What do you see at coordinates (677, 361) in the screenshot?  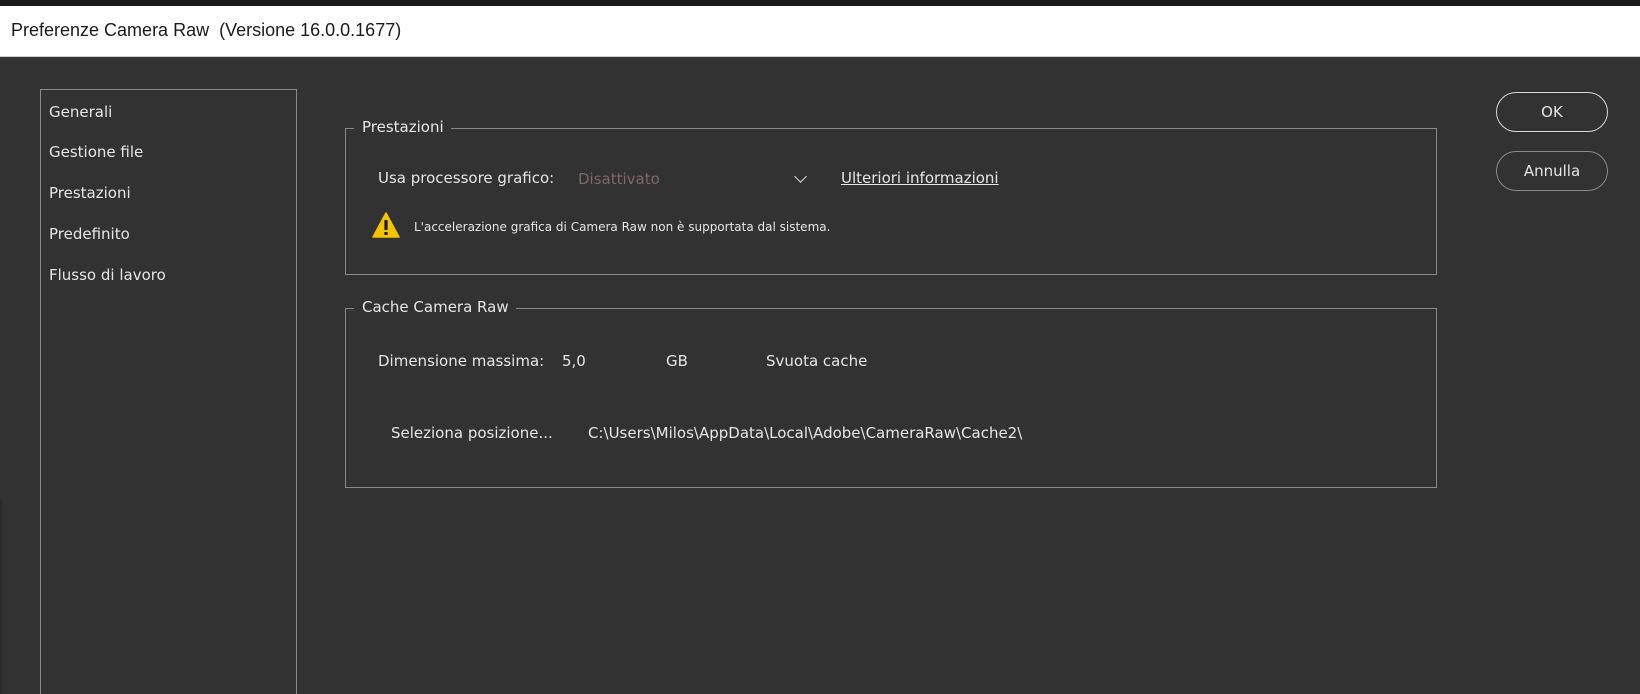 I see `size-unit-label: GB` at bounding box center [677, 361].